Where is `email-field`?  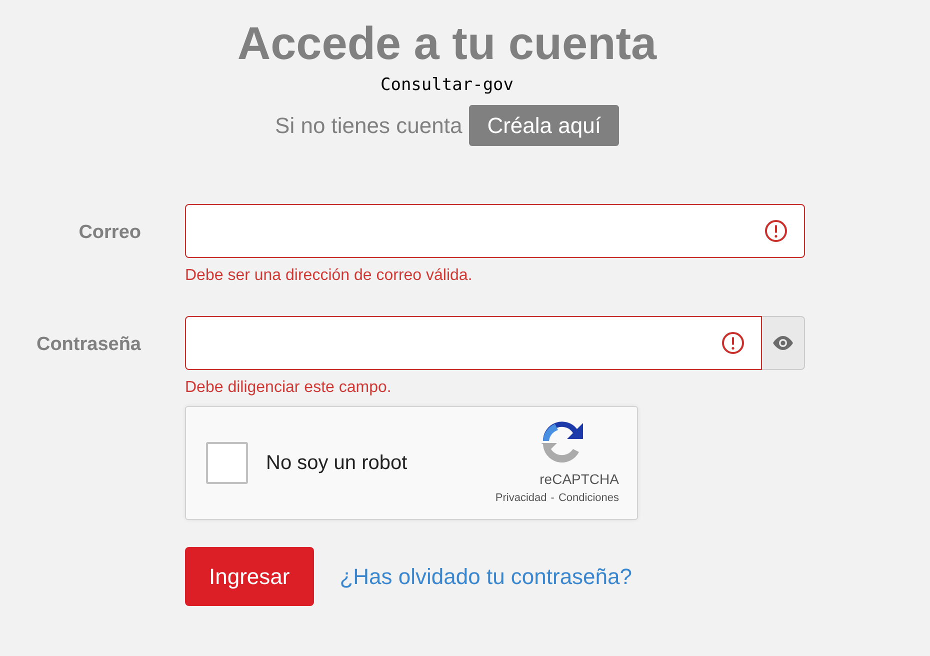
email-field is located at coordinates (495, 231).